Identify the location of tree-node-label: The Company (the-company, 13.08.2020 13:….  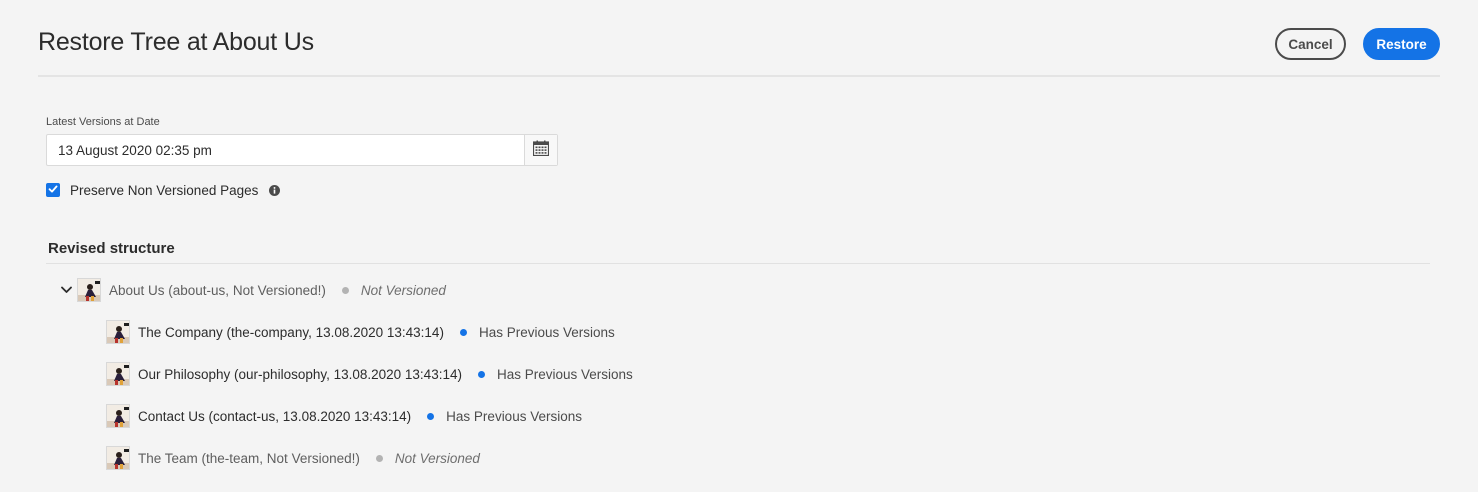
(291, 332).